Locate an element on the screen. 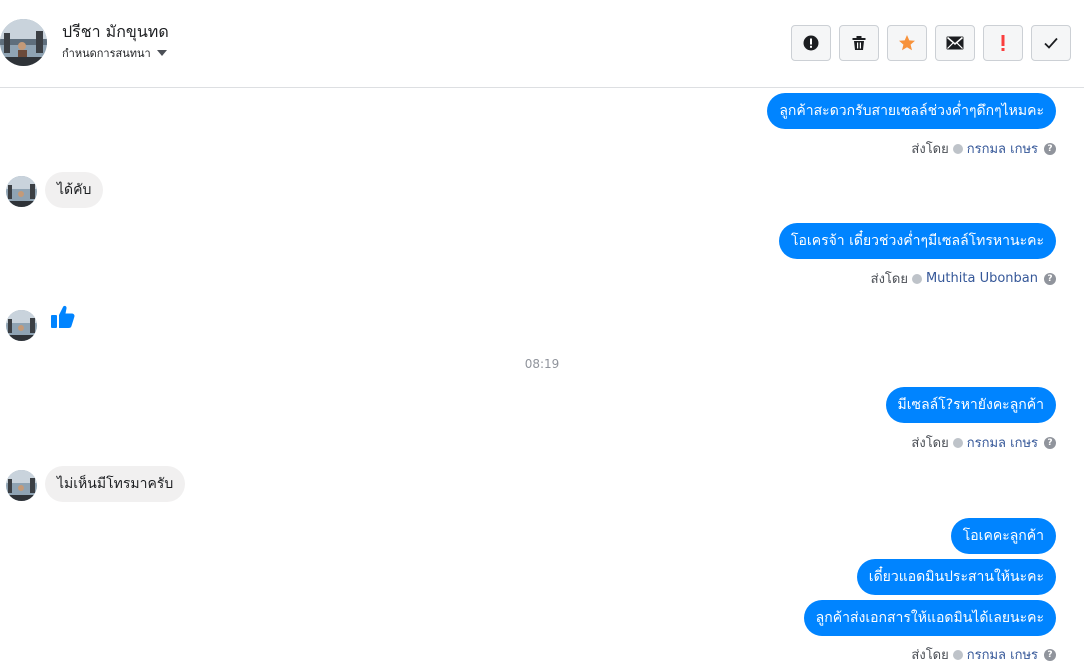 This screenshot has height=669, width=1084. outgoing-message: มีเซลล์โ?รหายังคะลูกค้า is located at coordinates (970, 405).